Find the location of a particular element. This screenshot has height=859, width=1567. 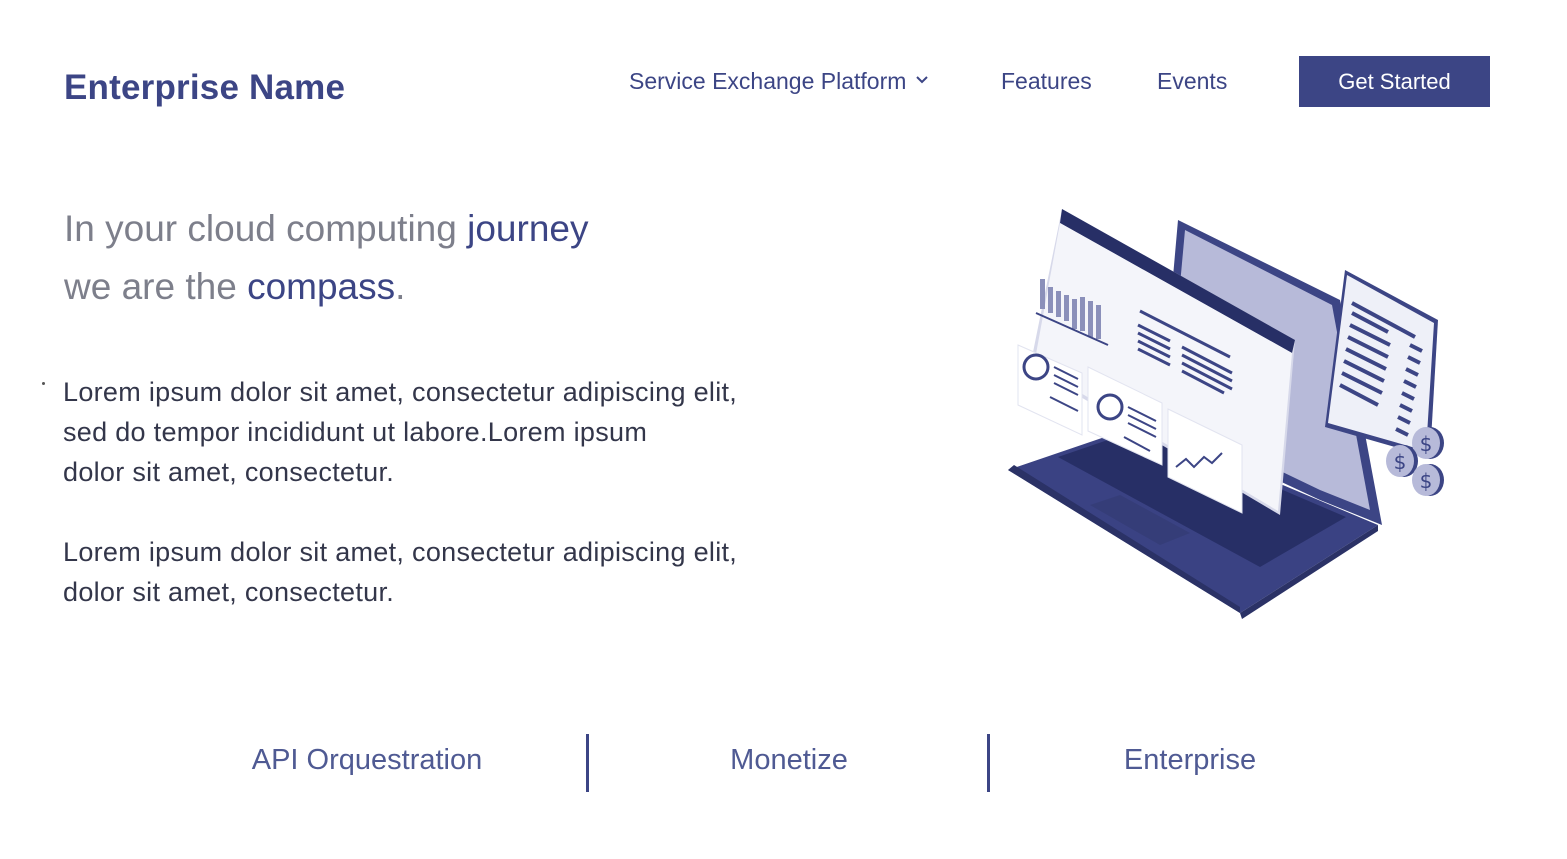

laptop-dashboard-illustration: $ $ $ is located at coordinates (1226, 414).